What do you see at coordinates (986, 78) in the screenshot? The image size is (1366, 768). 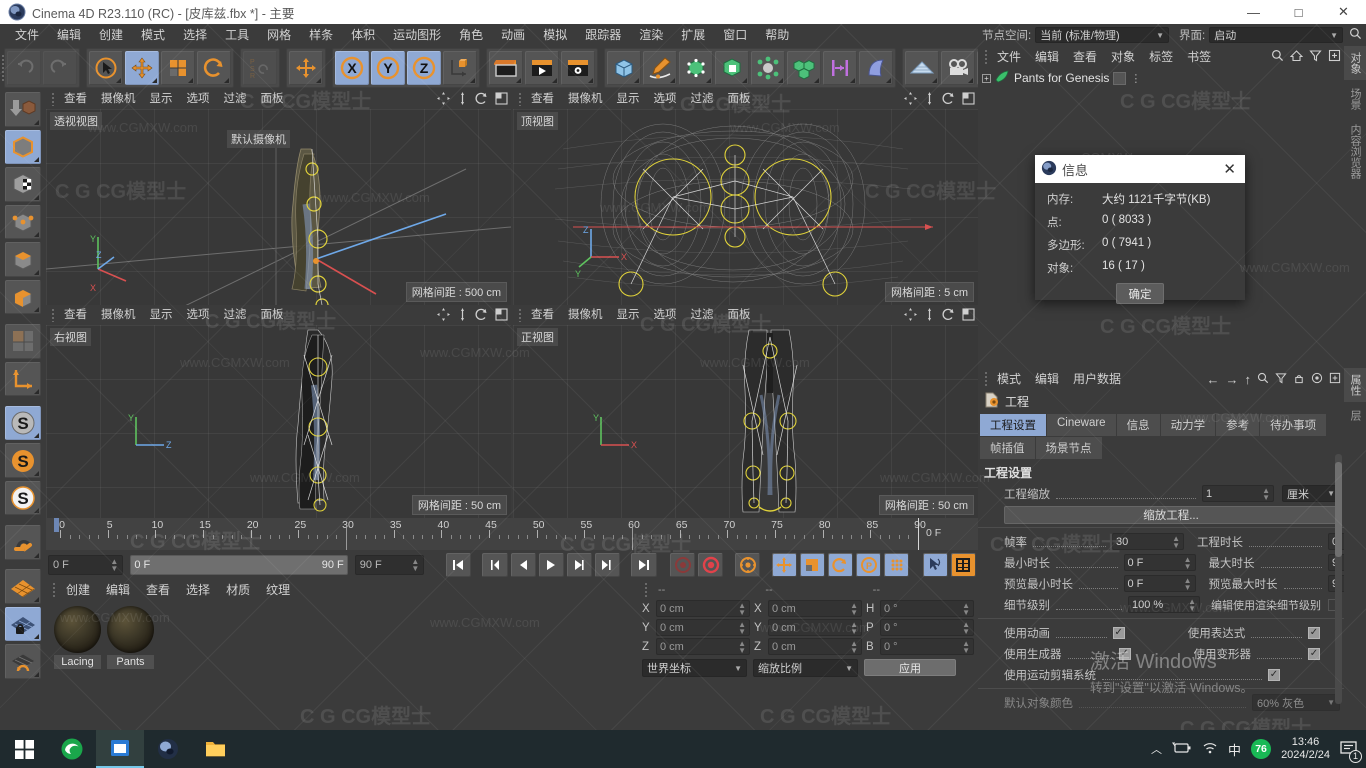 I see `expand-icon: +` at bounding box center [986, 78].